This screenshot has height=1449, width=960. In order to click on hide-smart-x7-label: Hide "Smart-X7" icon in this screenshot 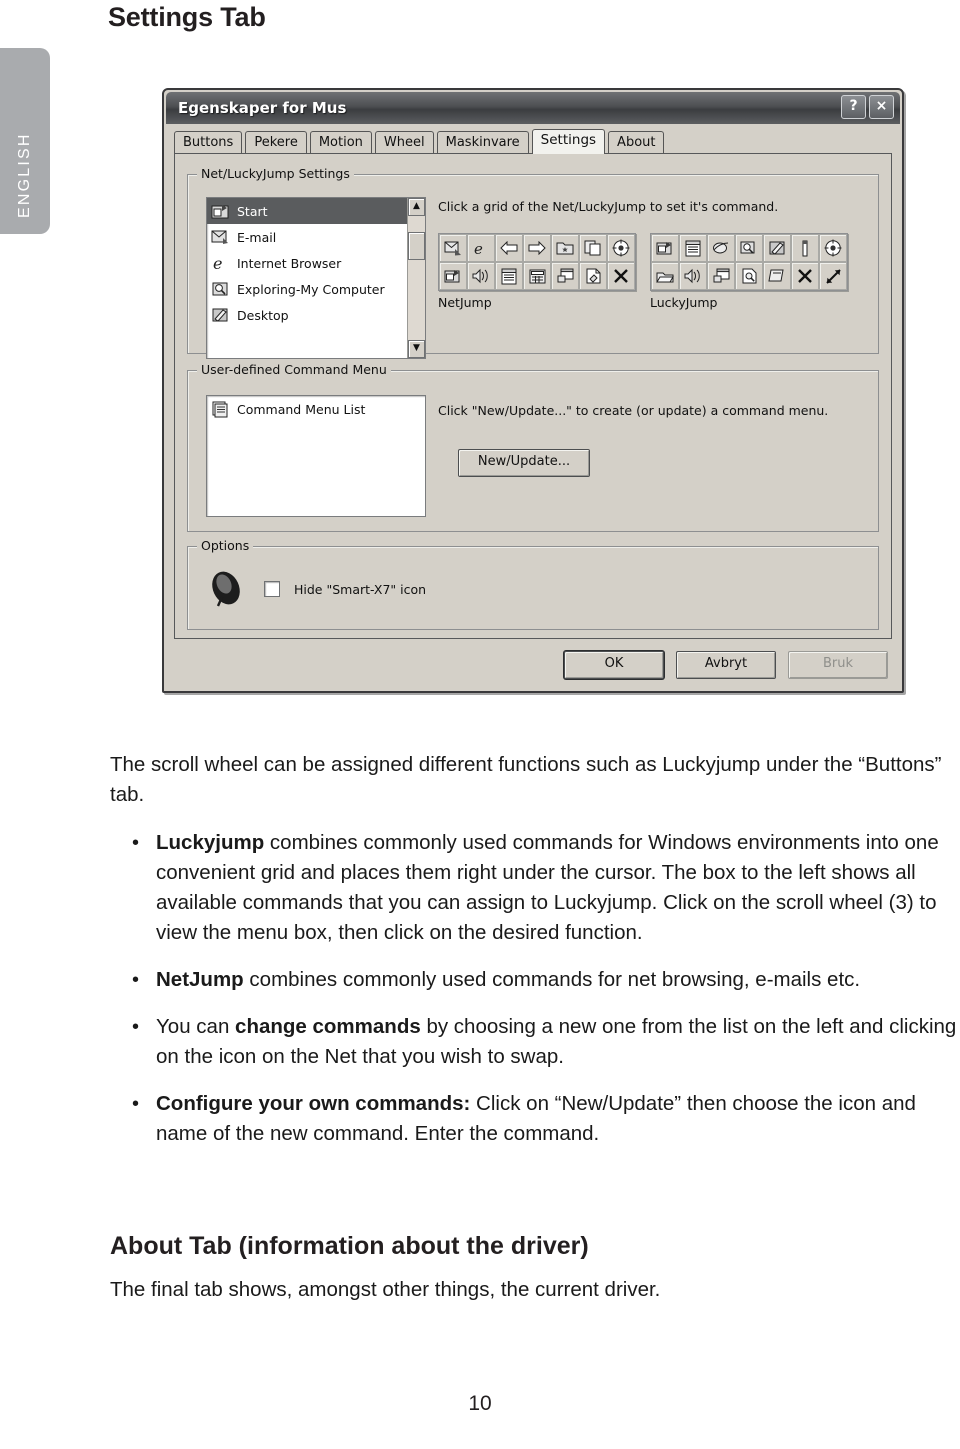, I will do `click(360, 589)`.